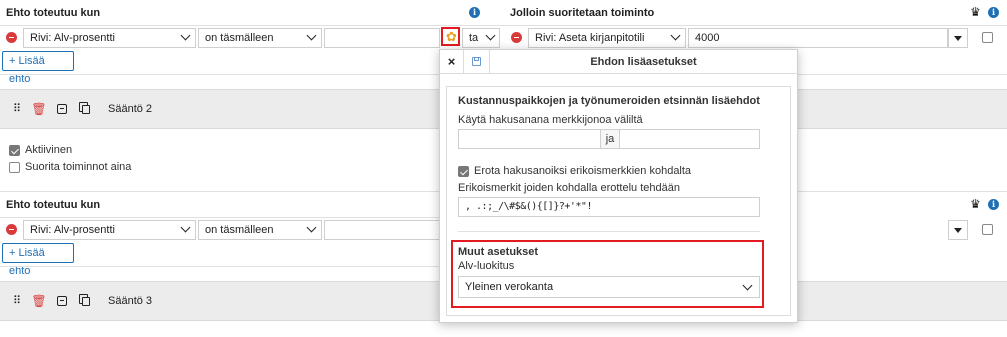 Image resolution: width=1007 pixels, height=337 pixels. Describe the element at coordinates (610, 139) in the screenshot. I see `range-separator: ja` at that location.